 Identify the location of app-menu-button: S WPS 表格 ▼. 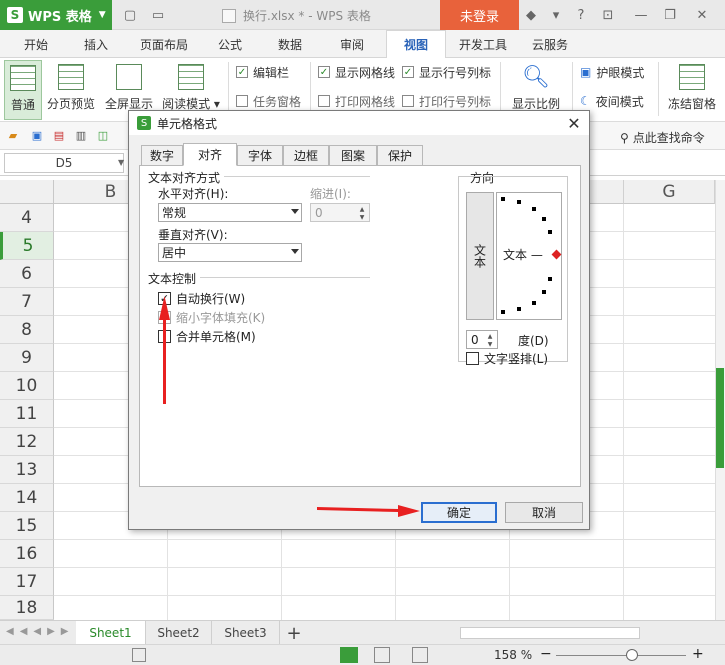
(56, 15).